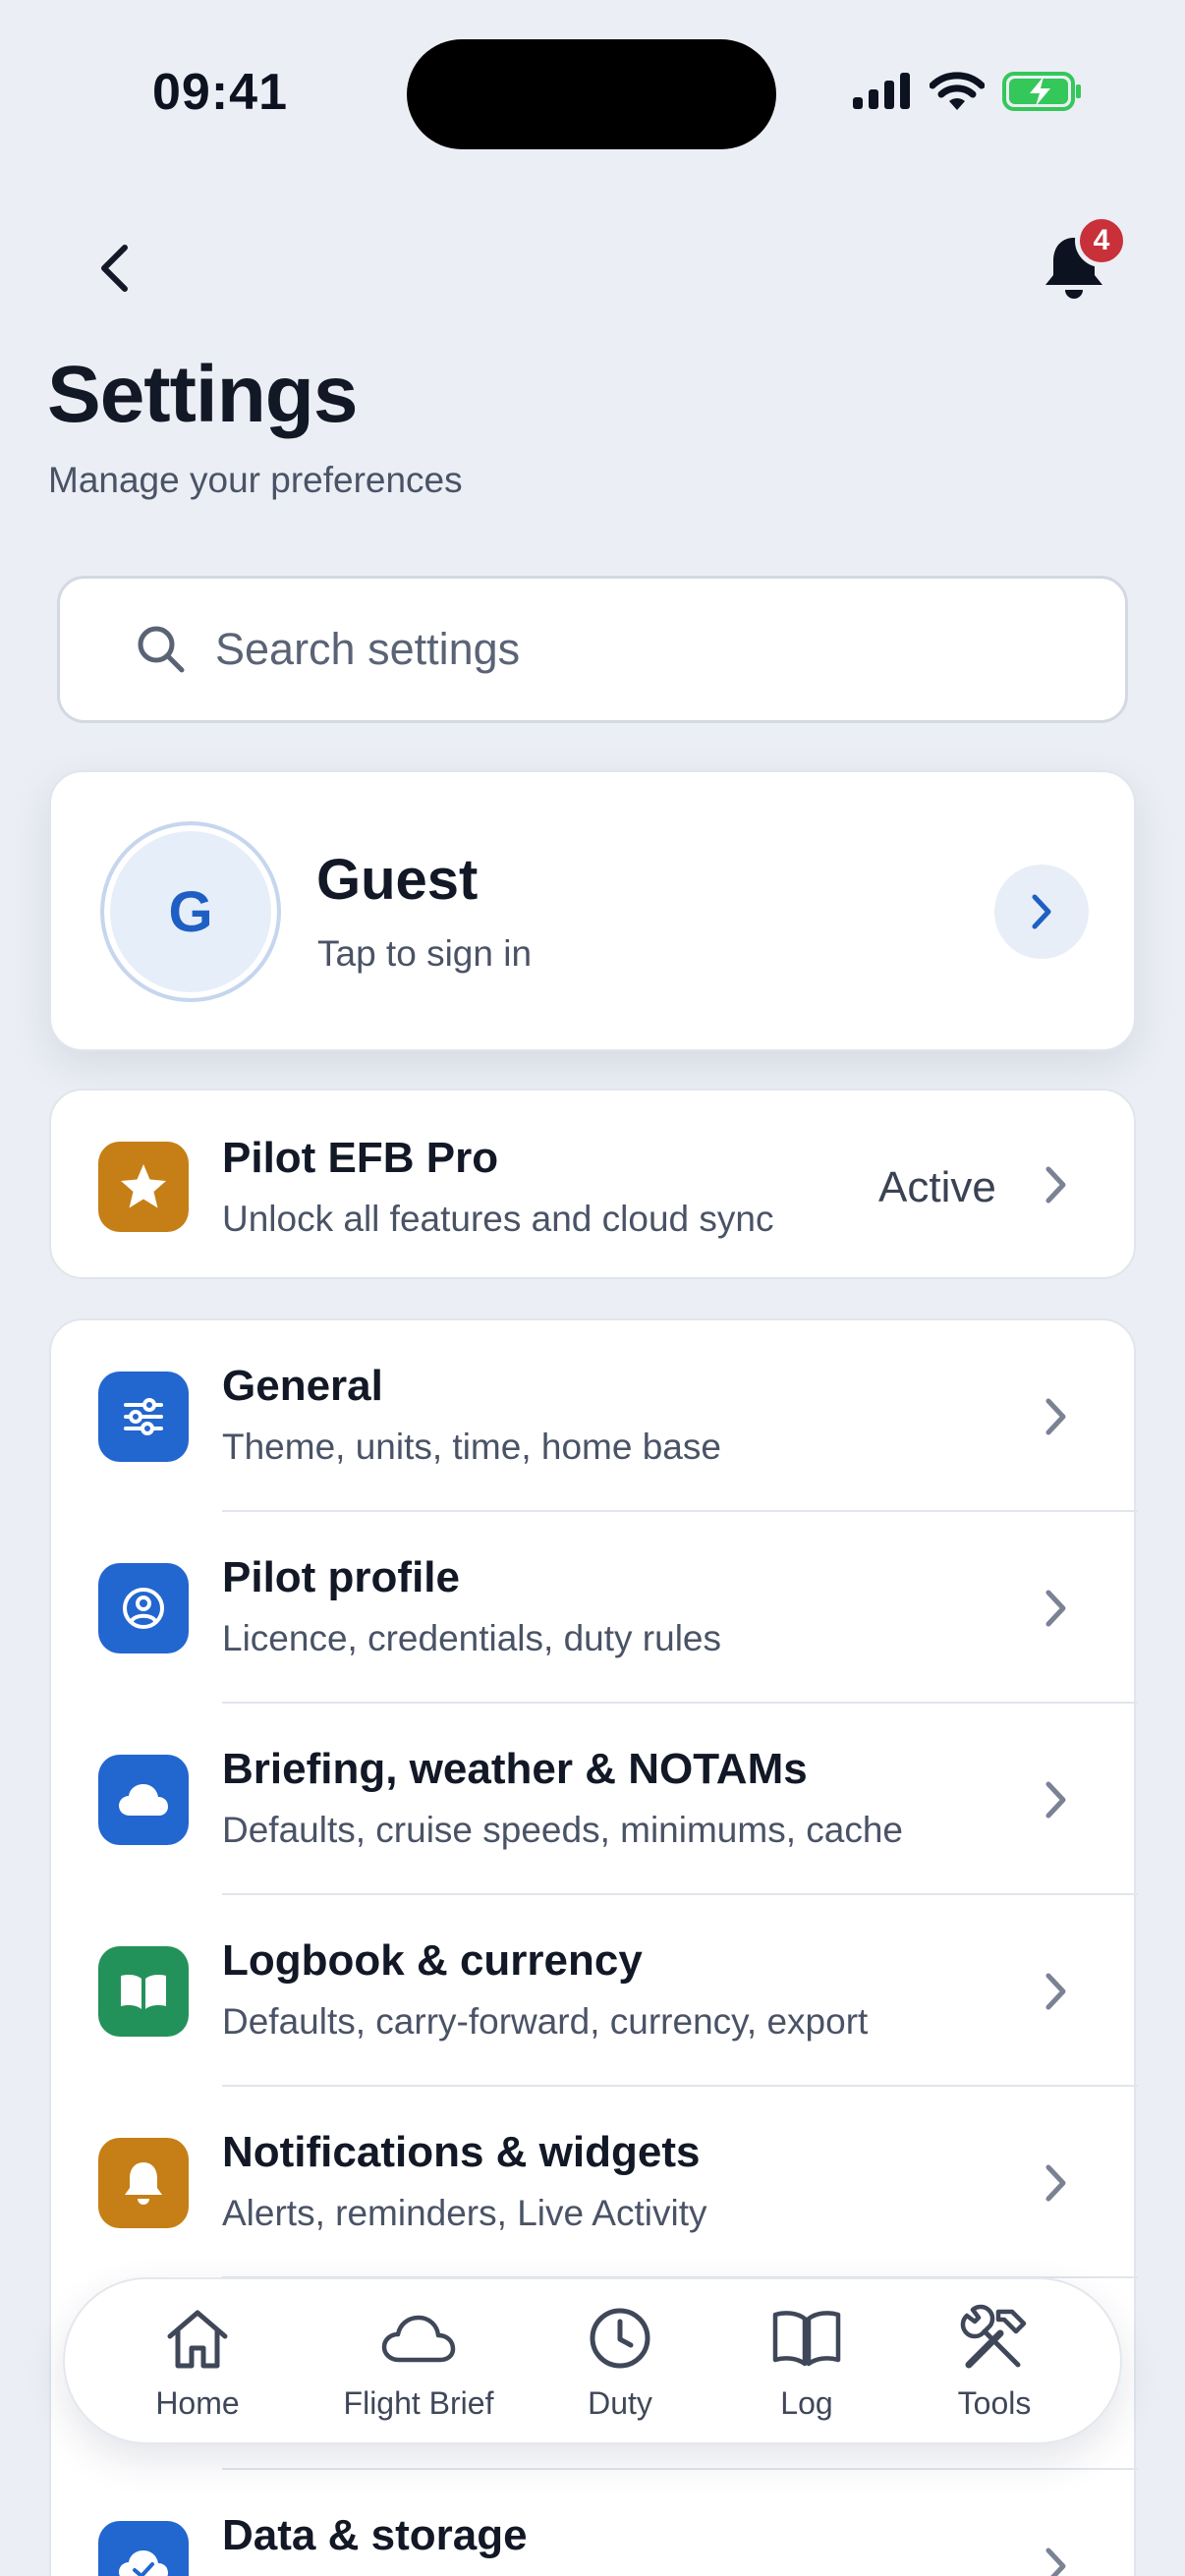  I want to click on briefing-icon-tile, so click(144, 1800).